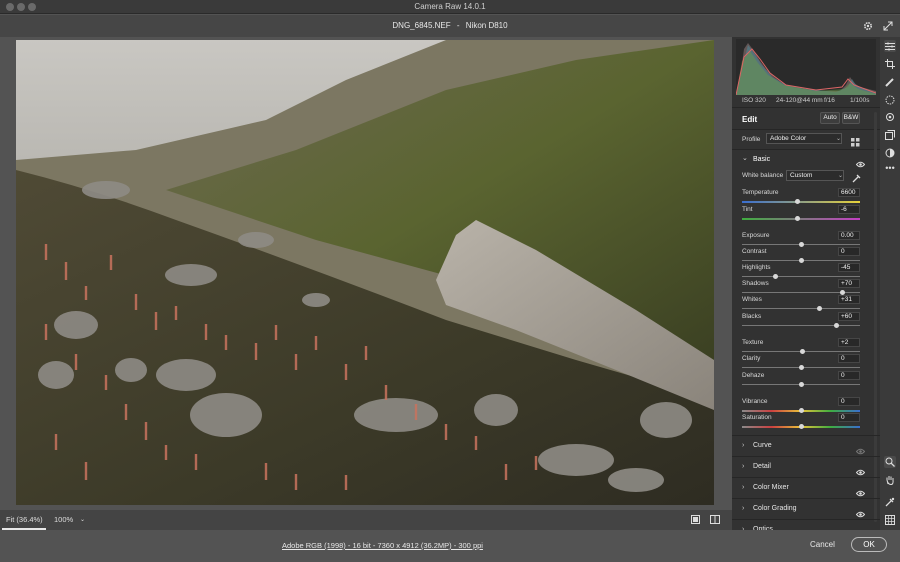 The image size is (900, 562). I want to click on snapshot-icon, so click(890, 135).